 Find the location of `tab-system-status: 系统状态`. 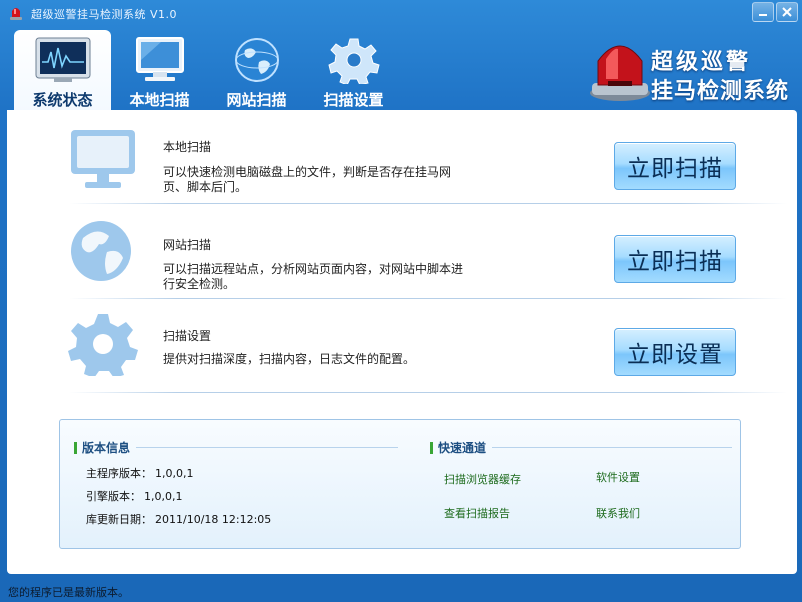

tab-system-status: 系统状态 is located at coordinates (62, 71).